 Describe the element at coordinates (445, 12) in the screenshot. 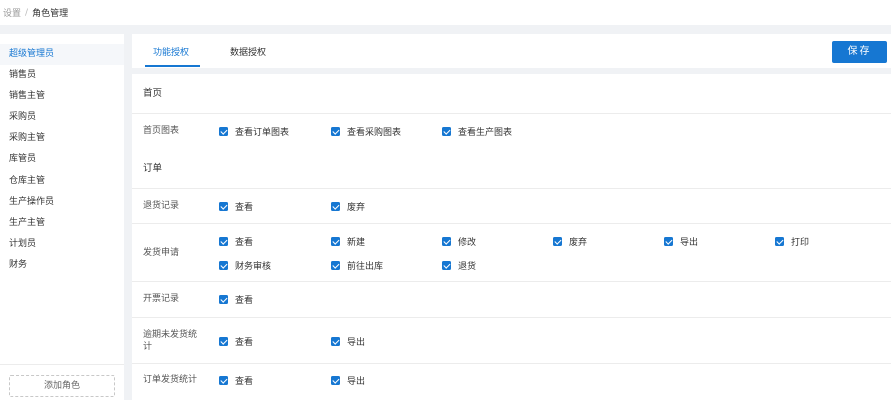

I see `breadcrumb: 设置 / 角色管理` at that location.